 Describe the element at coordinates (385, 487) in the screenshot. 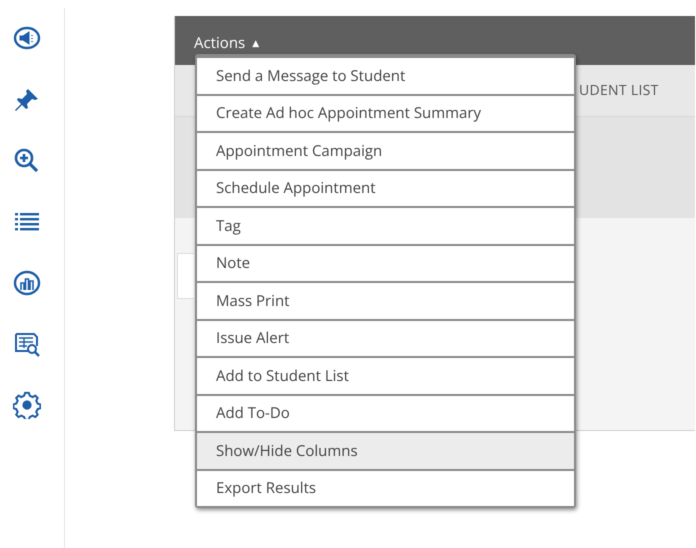

I see `menu-item: Export Results` at that location.